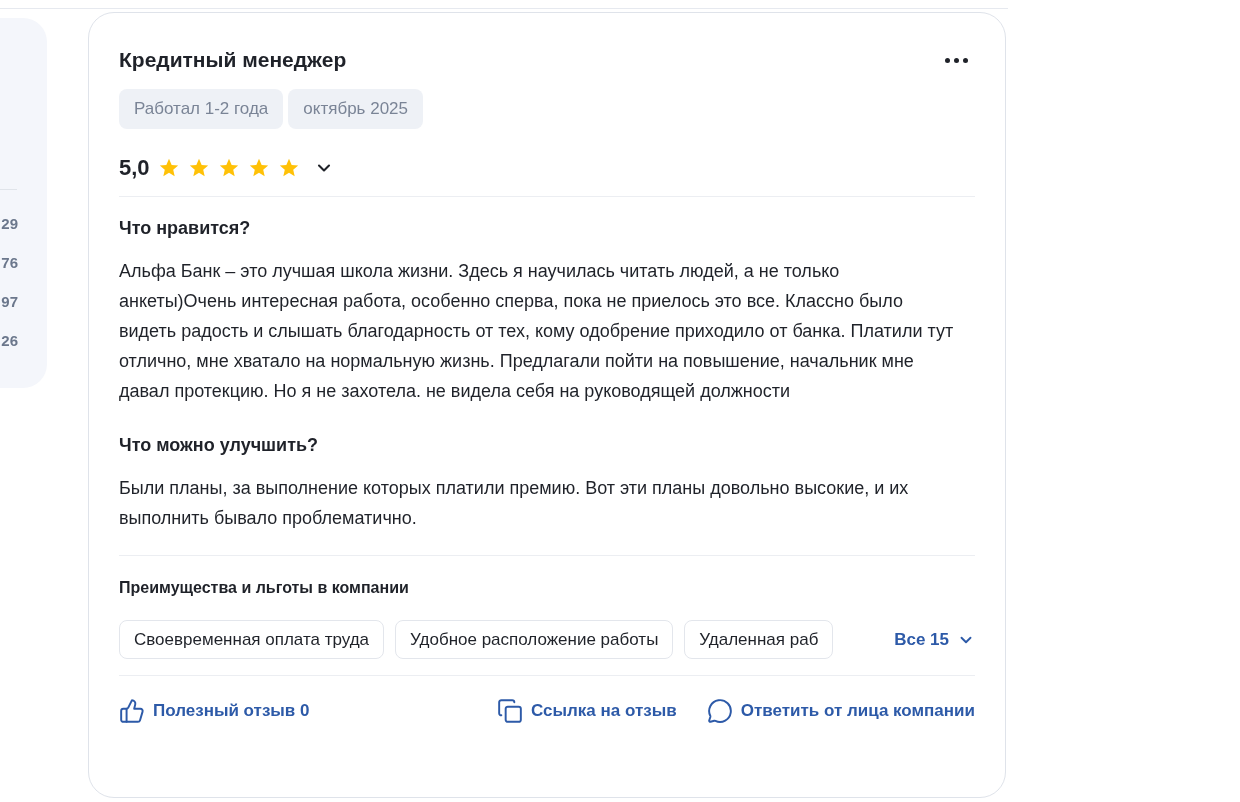 Image resolution: width=1240 pixels, height=802 pixels. Describe the element at coordinates (214, 711) in the screenshot. I see `like-button: Полезный отзыв 0` at that location.